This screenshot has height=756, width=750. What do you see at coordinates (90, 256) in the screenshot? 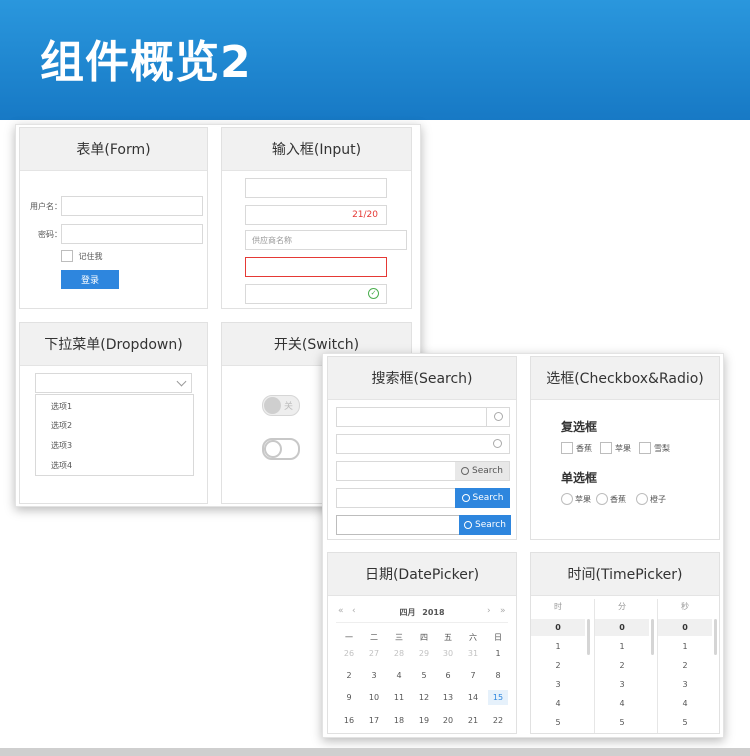
I see `remember-label: 记住我` at bounding box center [90, 256].